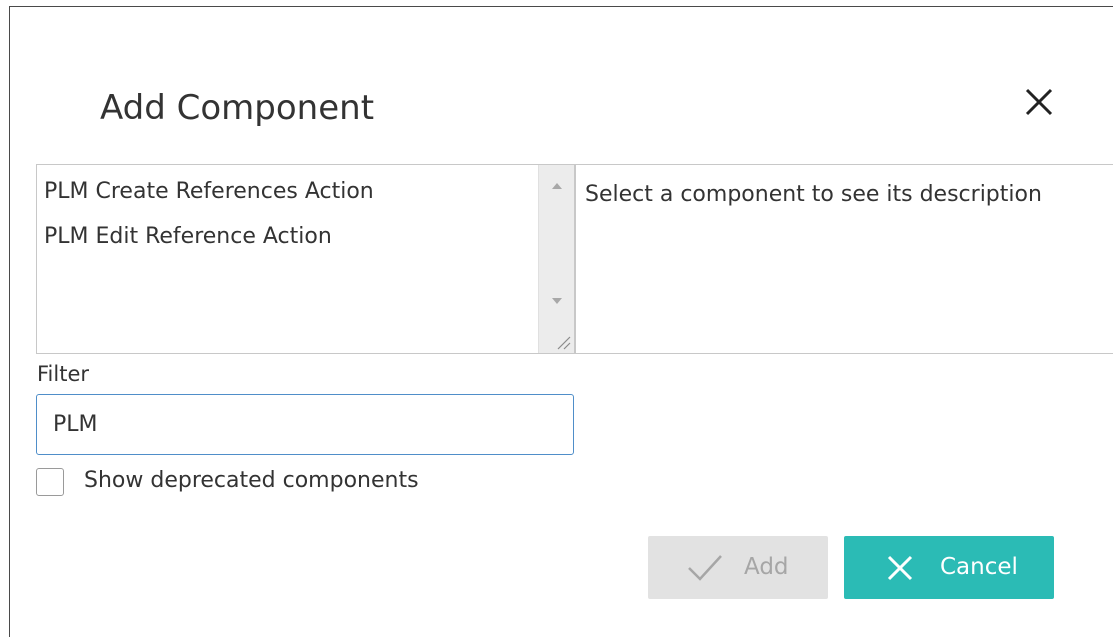 The image size is (1113, 637). Describe the element at coordinates (705, 568) in the screenshot. I see `checkmark-icon` at that location.